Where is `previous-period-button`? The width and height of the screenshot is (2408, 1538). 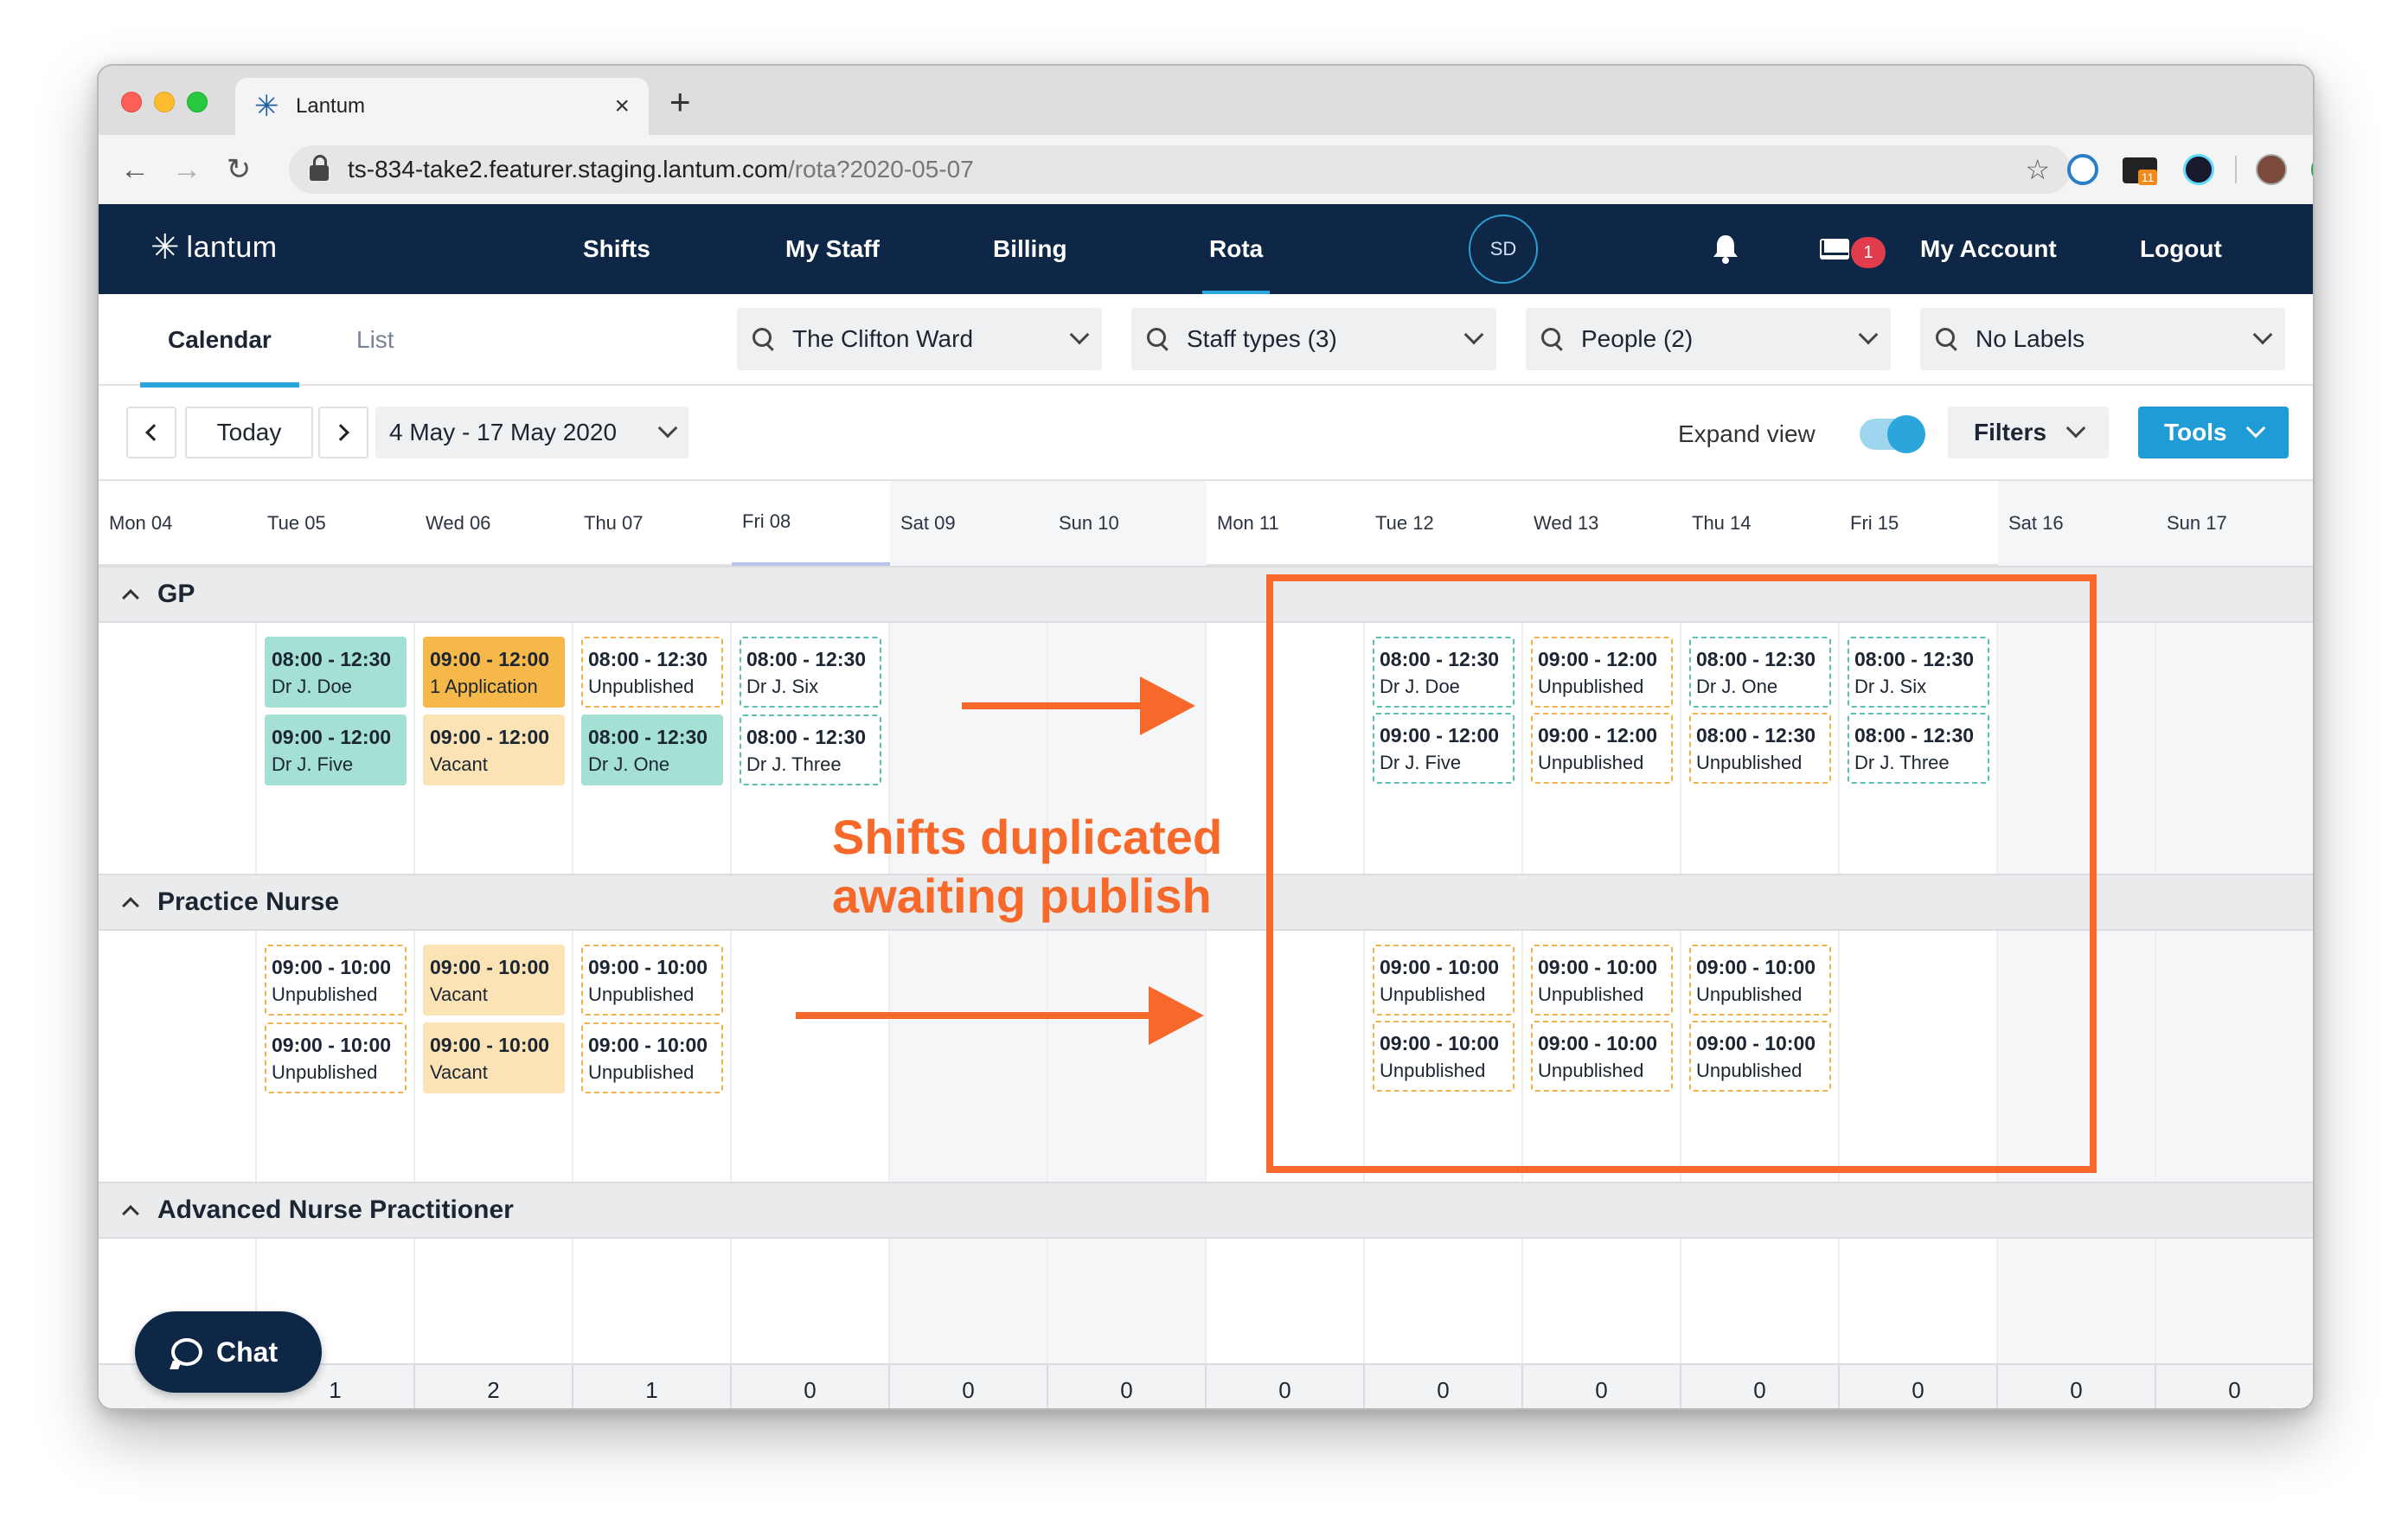 previous-period-button is located at coordinates (151, 432).